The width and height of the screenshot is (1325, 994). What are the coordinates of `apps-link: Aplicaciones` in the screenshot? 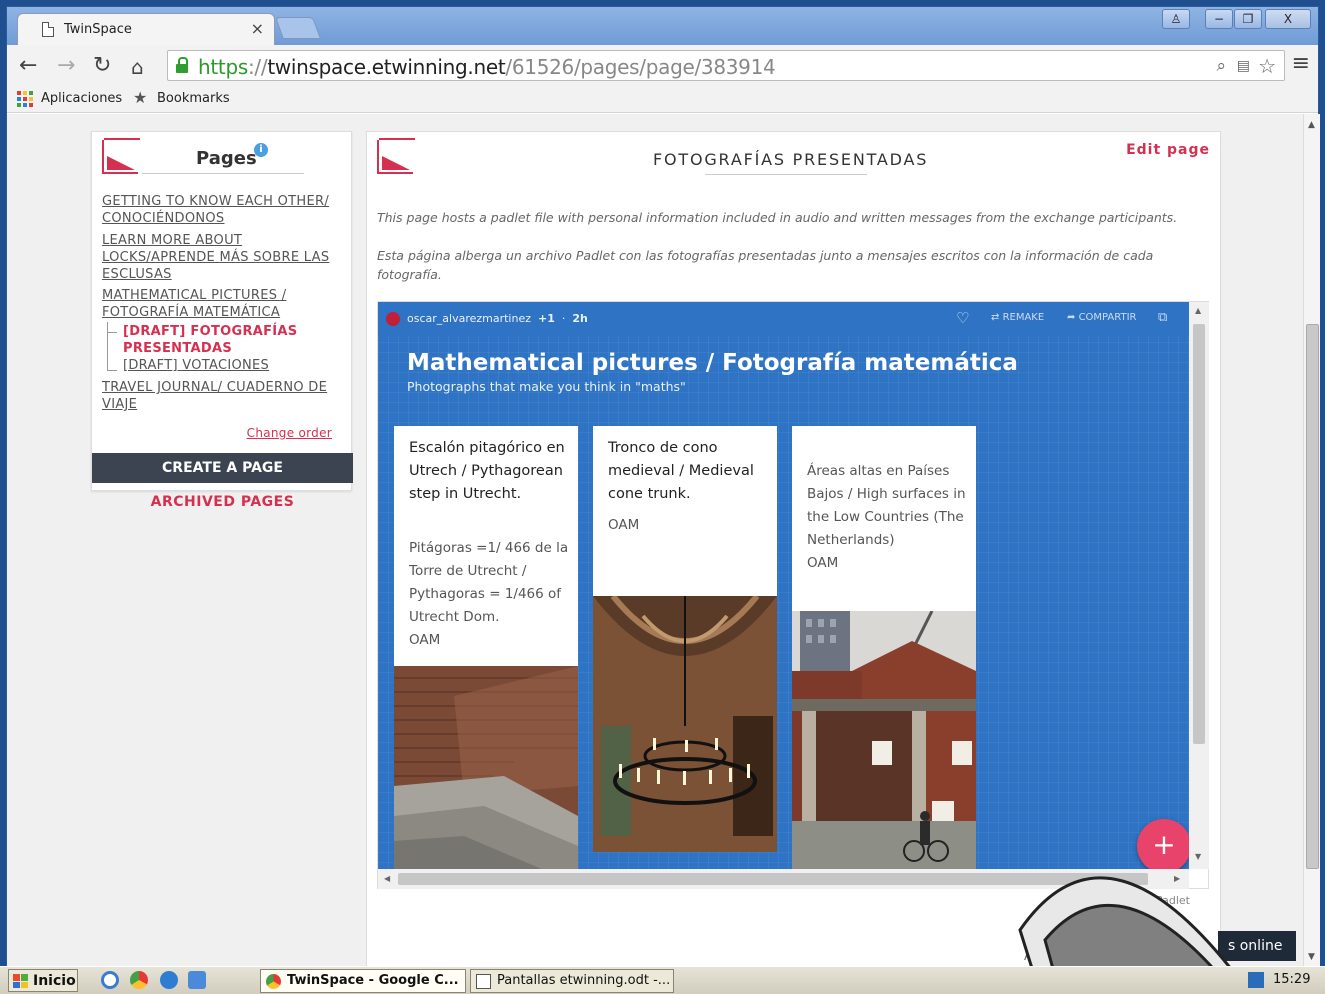 It's located at (81, 98).